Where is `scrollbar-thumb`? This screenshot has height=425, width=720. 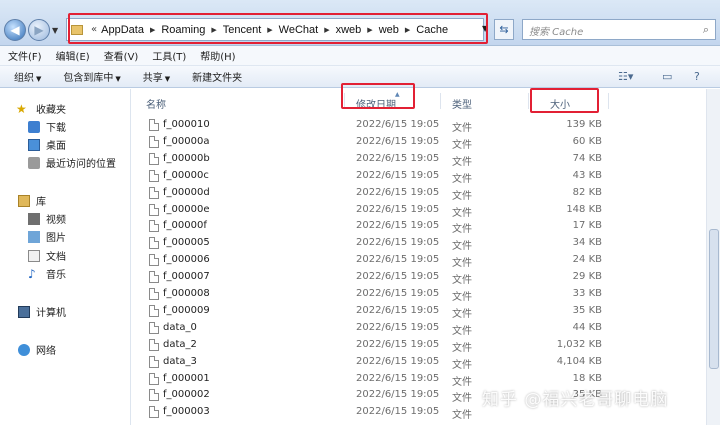 scrollbar-thumb is located at coordinates (714, 299).